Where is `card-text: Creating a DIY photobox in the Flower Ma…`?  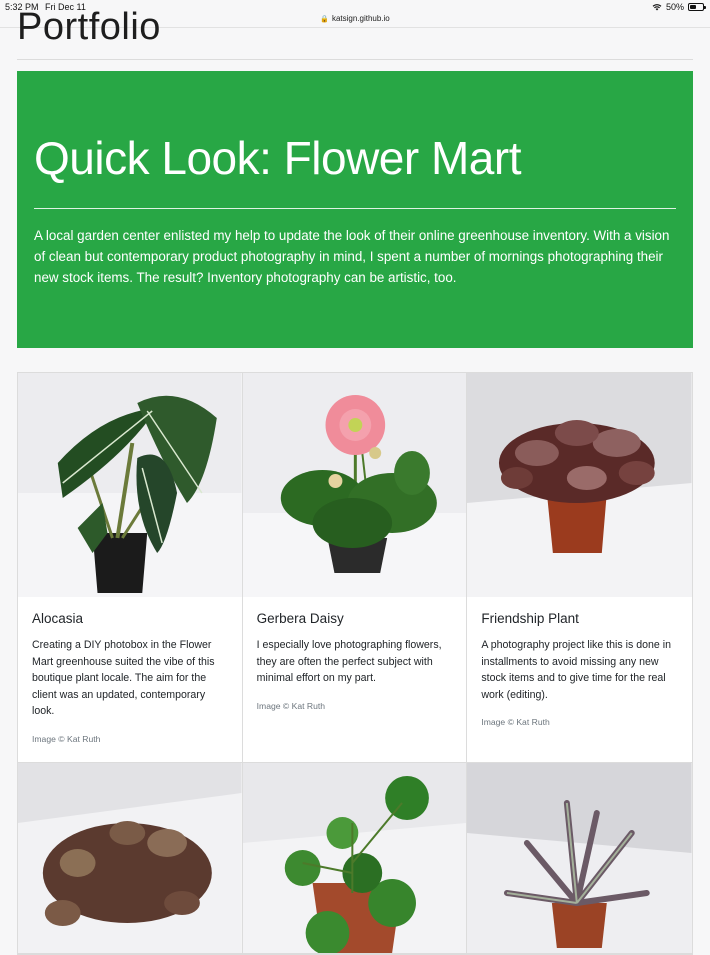
card-text: Creating a DIY photobox in the Flower Ma… is located at coordinates (123, 678).